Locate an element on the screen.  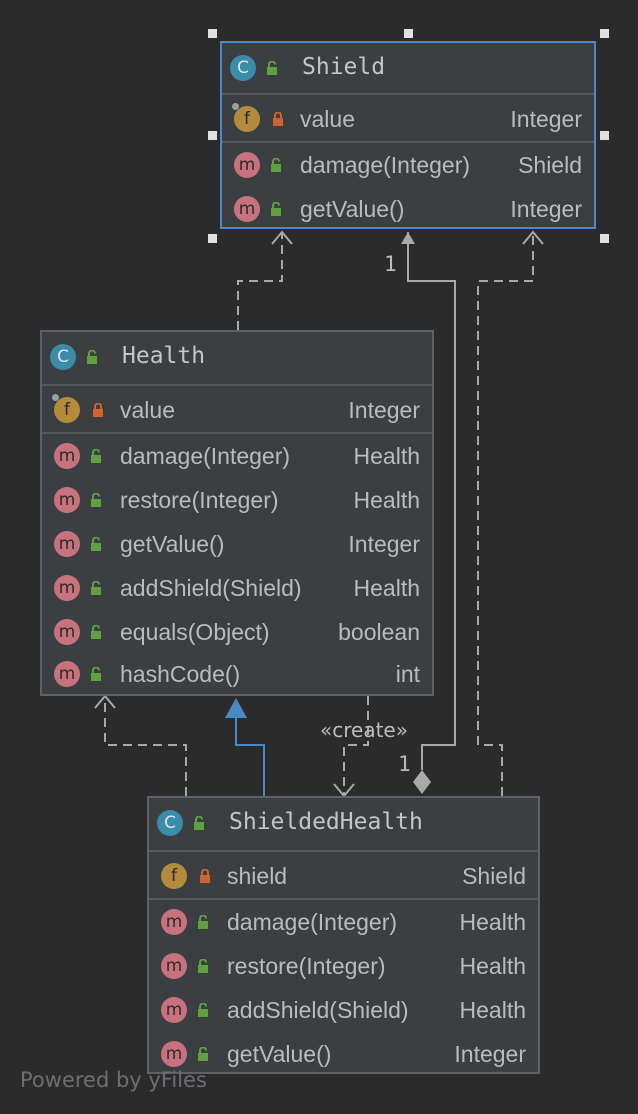
class-name: ShieldedHealth is located at coordinates (326, 822).